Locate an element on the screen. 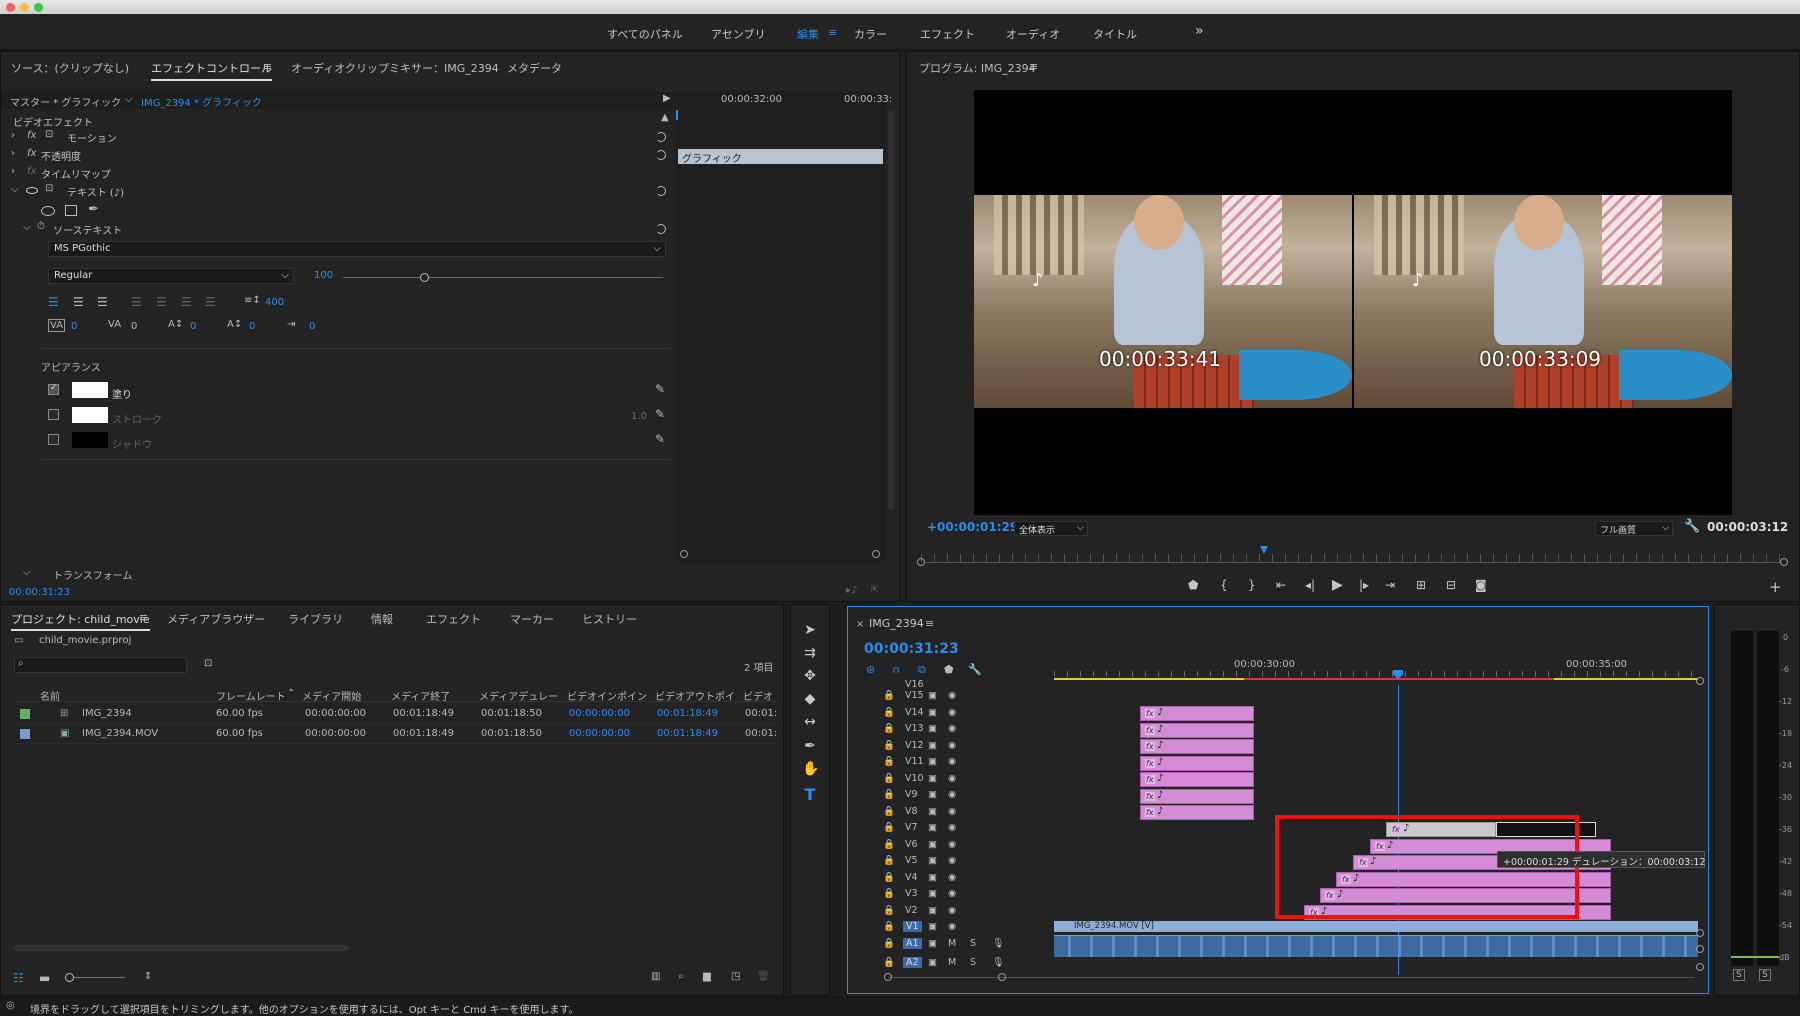 The width and height of the screenshot is (1800, 1016). eyedropper-icon: ✎ is located at coordinates (660, 439).